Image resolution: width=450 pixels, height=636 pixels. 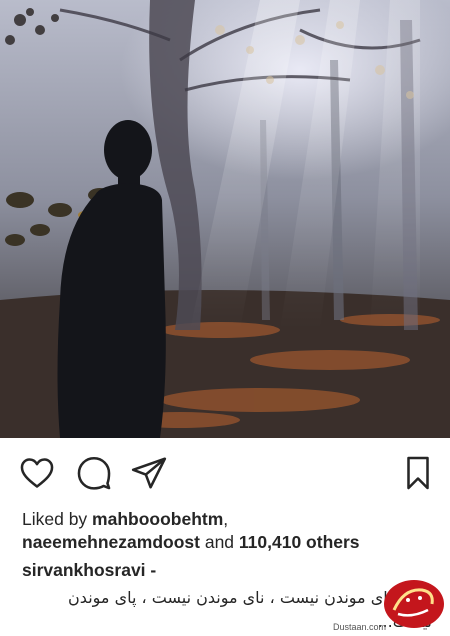 I want to click on liked-user-link: naeemehnezamdoost, so click(x=111, y=542).